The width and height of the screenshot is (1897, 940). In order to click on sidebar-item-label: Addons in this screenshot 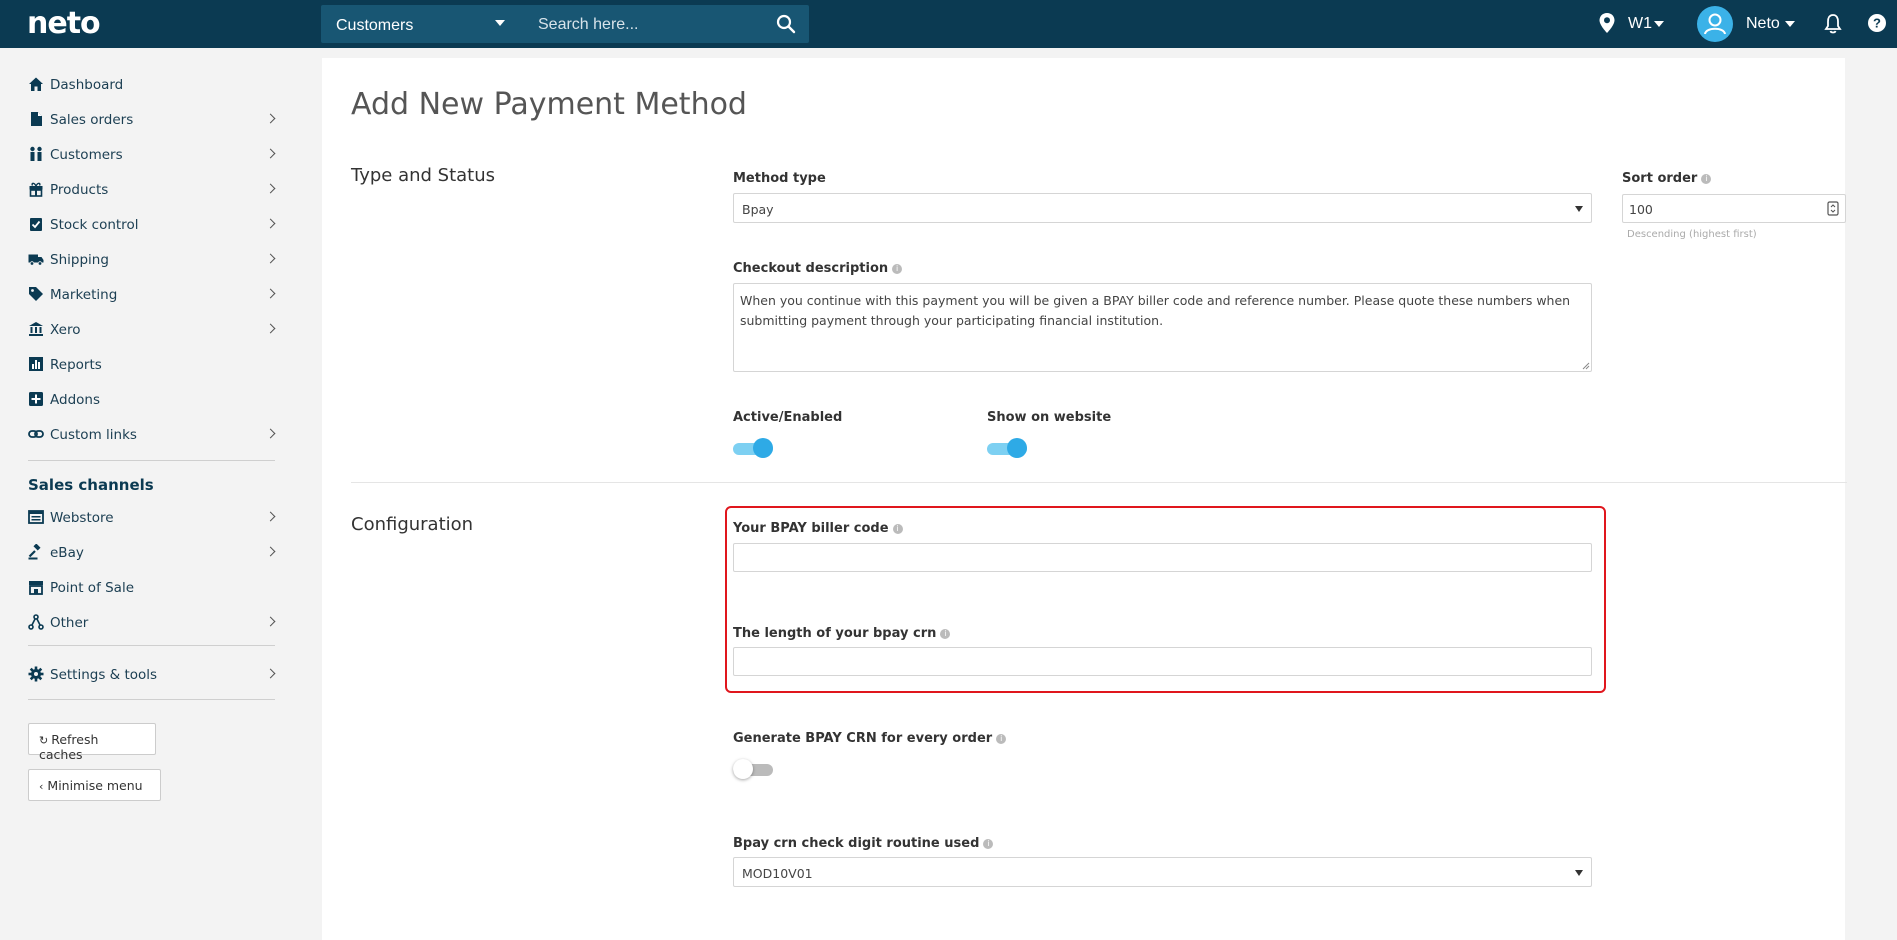, I will do `click(75, 400)`.